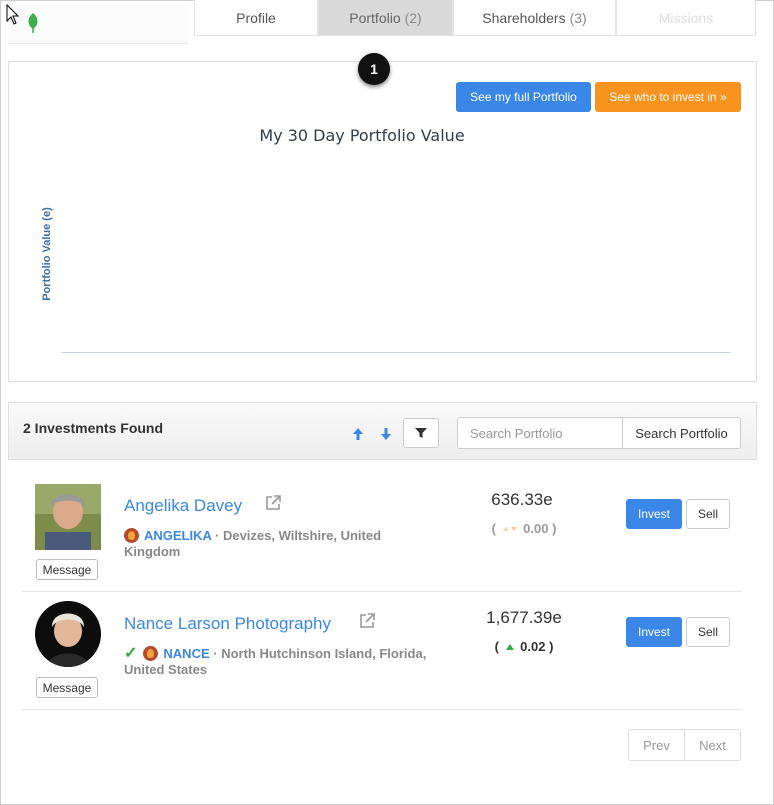 Image resolution: width=774 pixels, height=805 pixels. I want to click on see-who-to-invest-button: See who to invest in », so click(668, 97).